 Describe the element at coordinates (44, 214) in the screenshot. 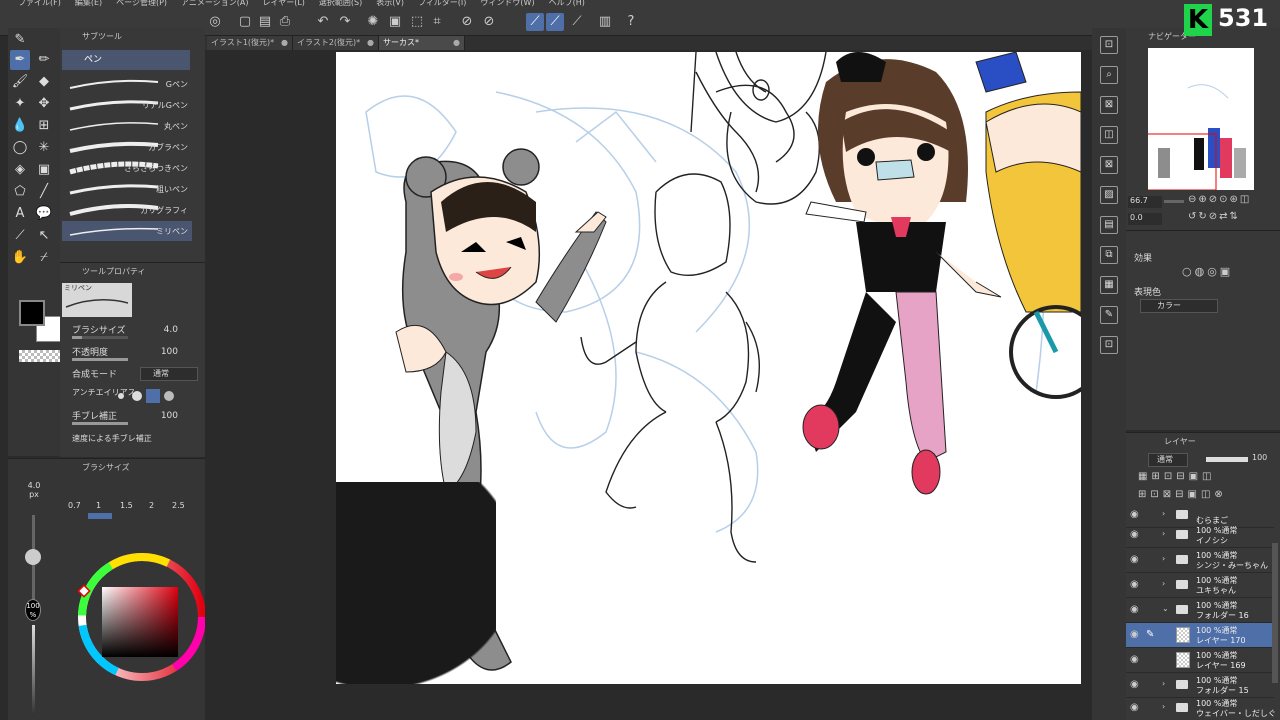

I see `balloon-tool-icon: 💬` at that location.